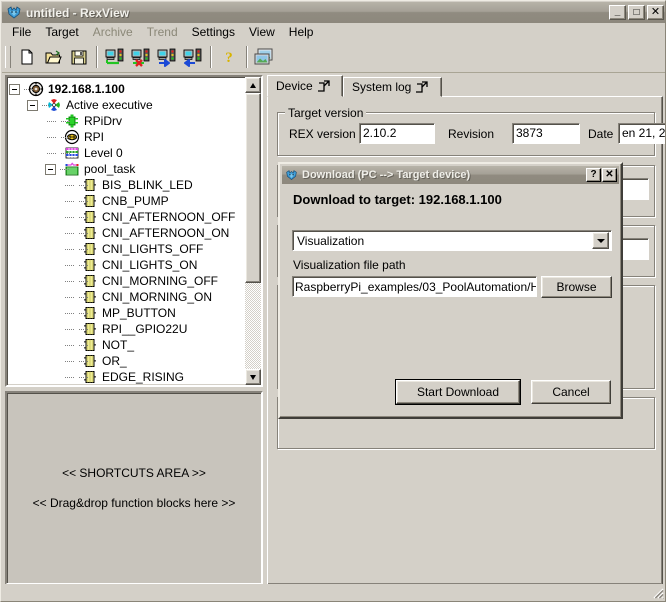 The image size is (666, 602). Describe the element at coordinates (169, 217) in the screenshot. I see `tree-node-label: CNI_AFTERNOON_OFF` at that location.